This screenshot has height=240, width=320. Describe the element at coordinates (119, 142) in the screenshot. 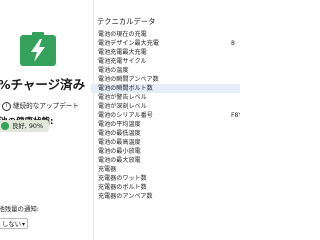

I see `technical-data-label: 電池の最高温度` at that location.